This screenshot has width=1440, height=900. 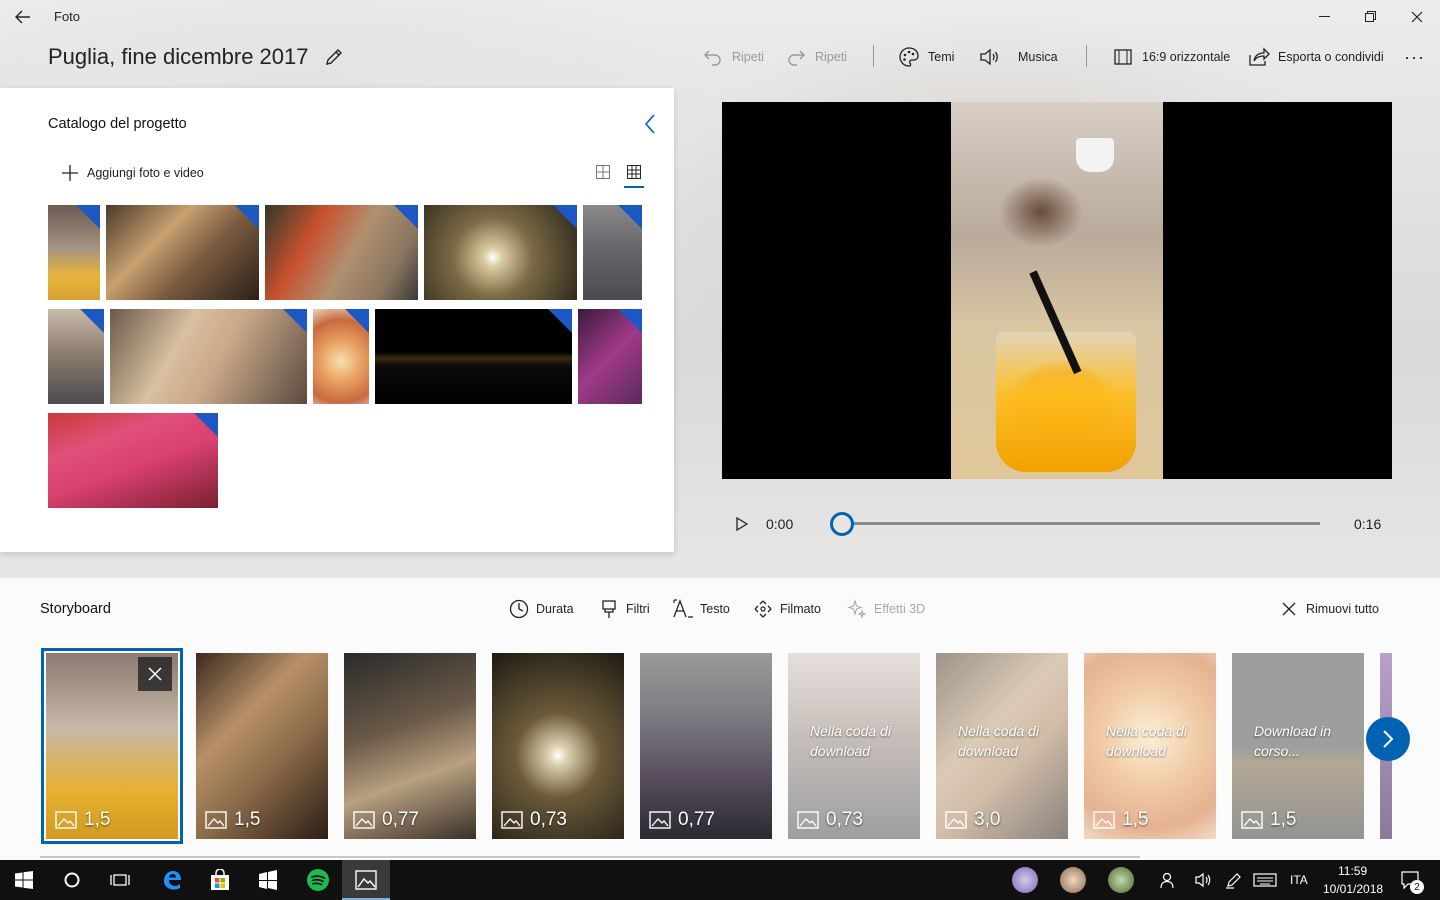 I want to click on export-share-button: Esporta o condividi, so click(x=1316, y=57).